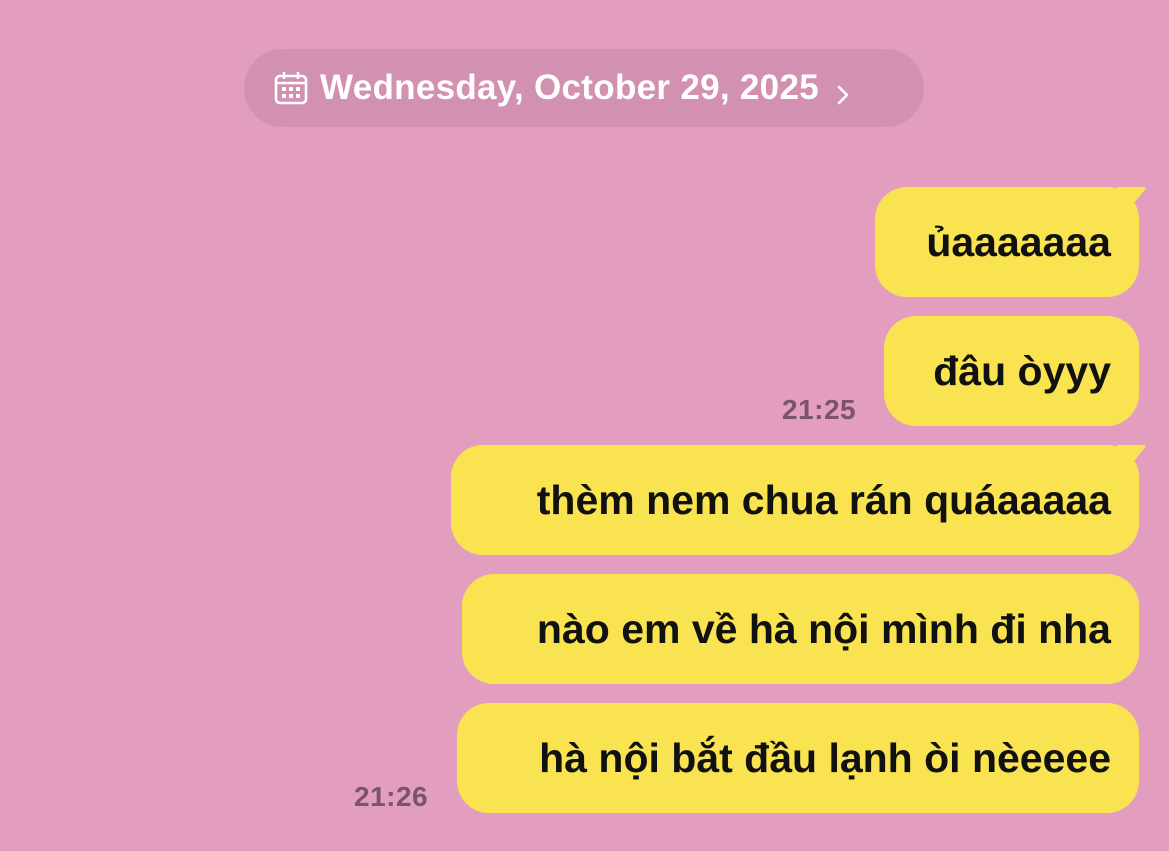  I want to click on message-timestamp: 21:25, so click(819, 409).